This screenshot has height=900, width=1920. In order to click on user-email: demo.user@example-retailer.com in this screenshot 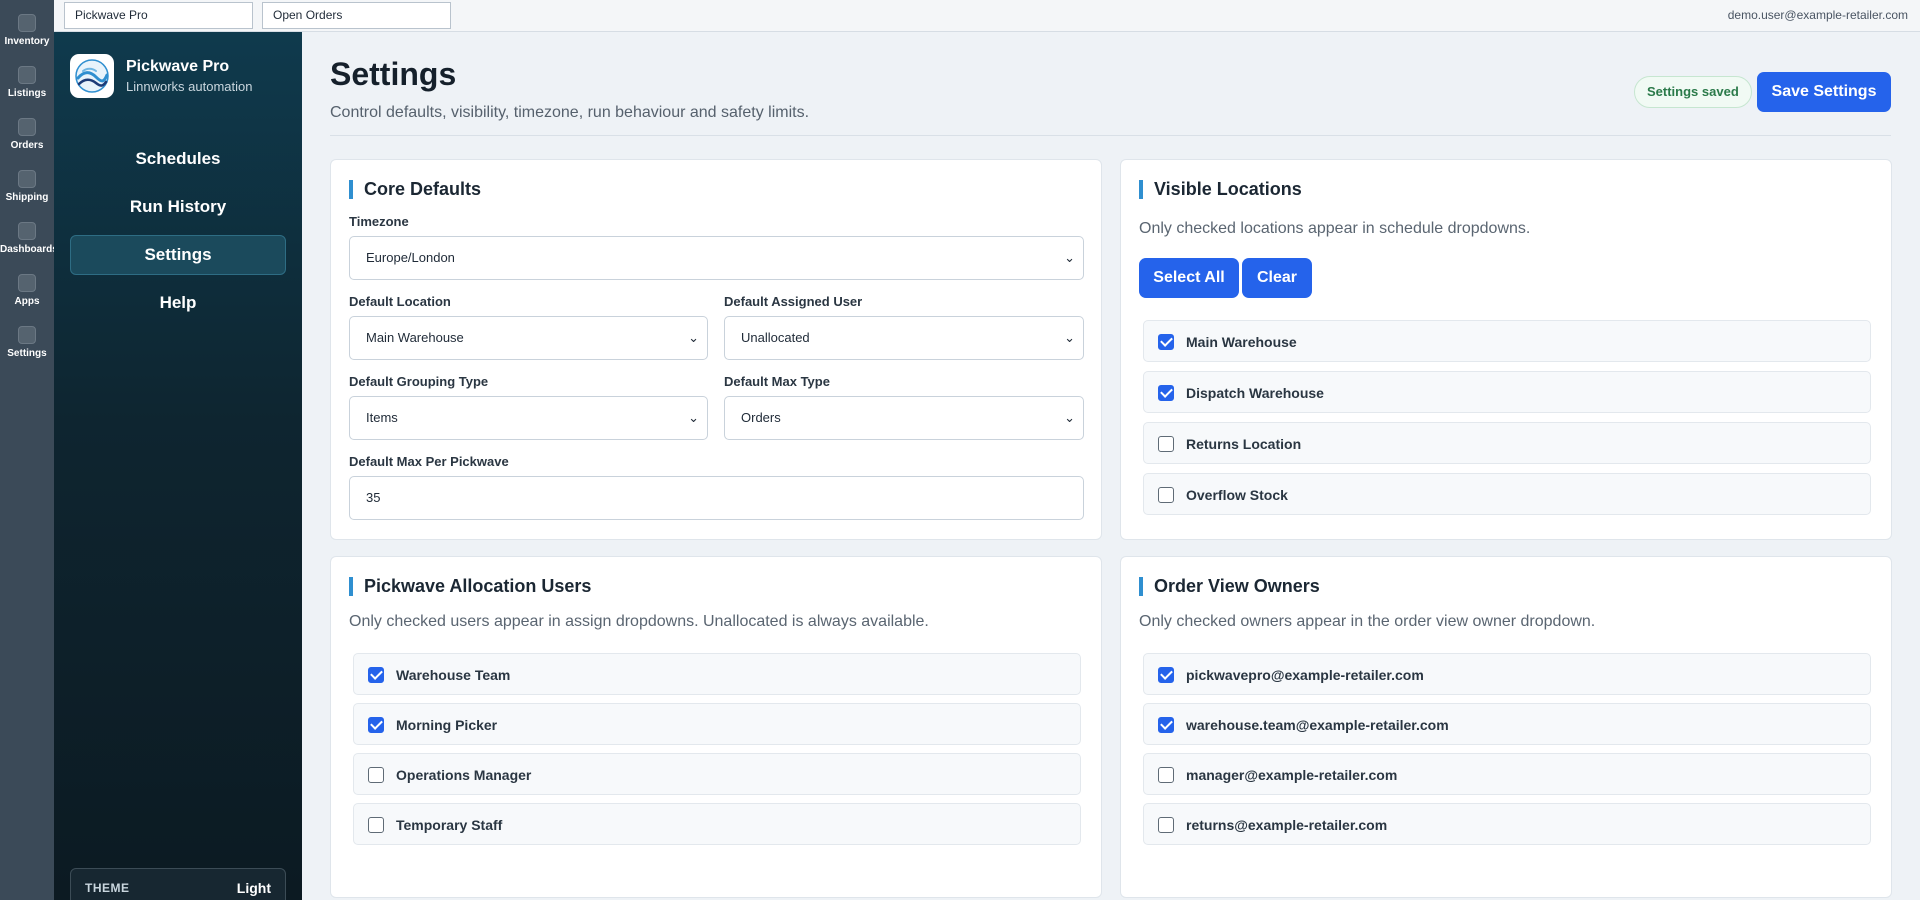, I will do `click(1818, 15)`.